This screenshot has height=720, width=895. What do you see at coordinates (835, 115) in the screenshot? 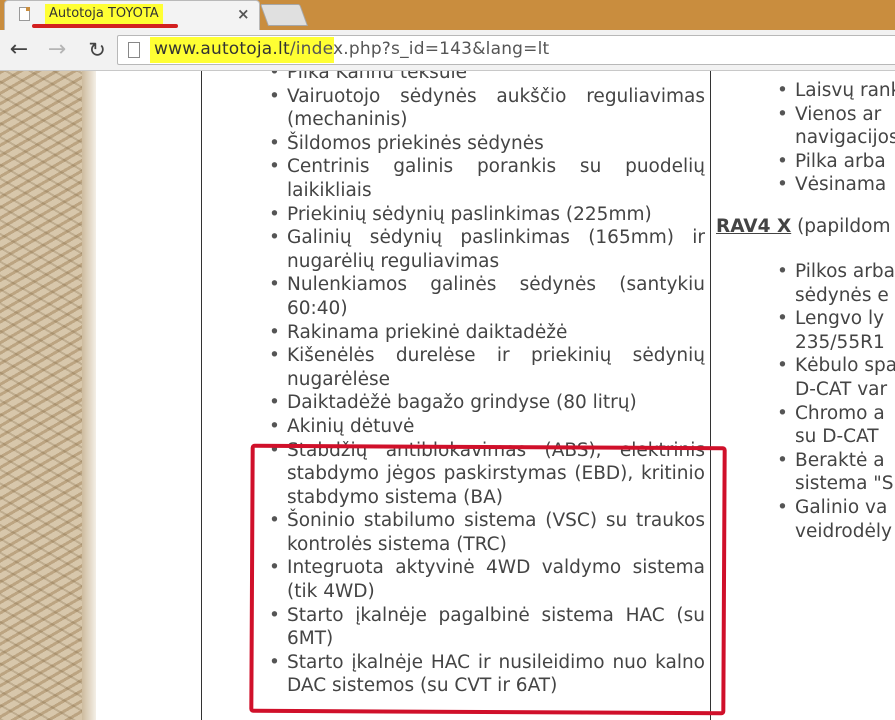
I see `rav4-list-line: Vienos ar` at bounding box center [835, 115].